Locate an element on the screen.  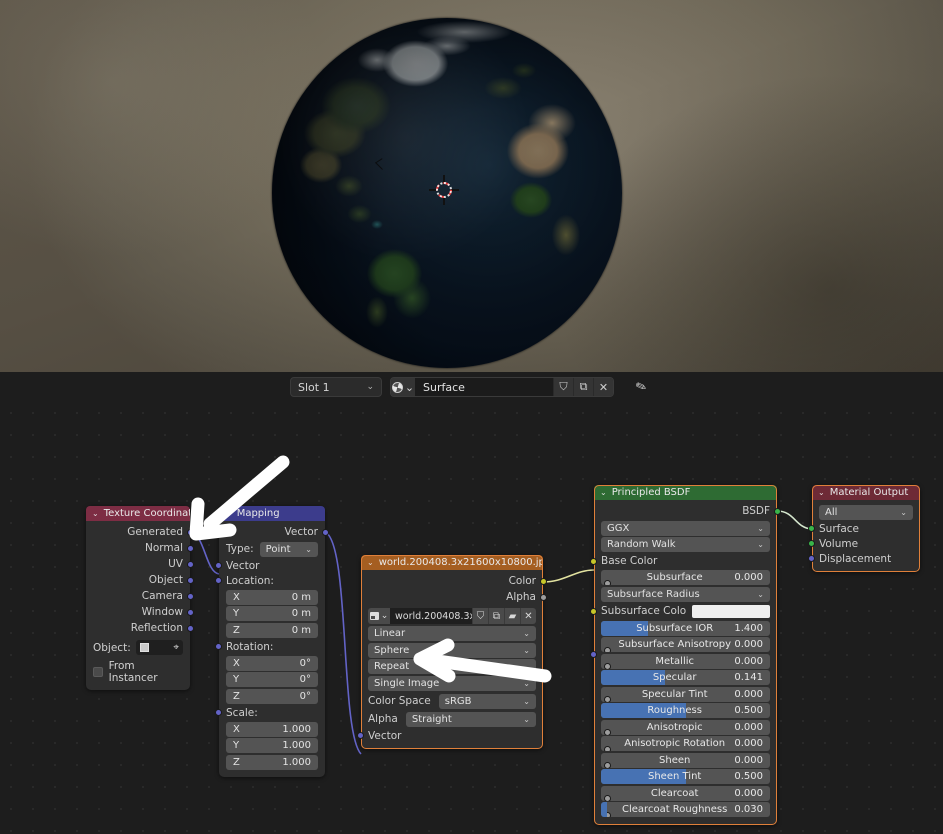
socket-row-displacement: Displacement is located at coordinates (864, 558).